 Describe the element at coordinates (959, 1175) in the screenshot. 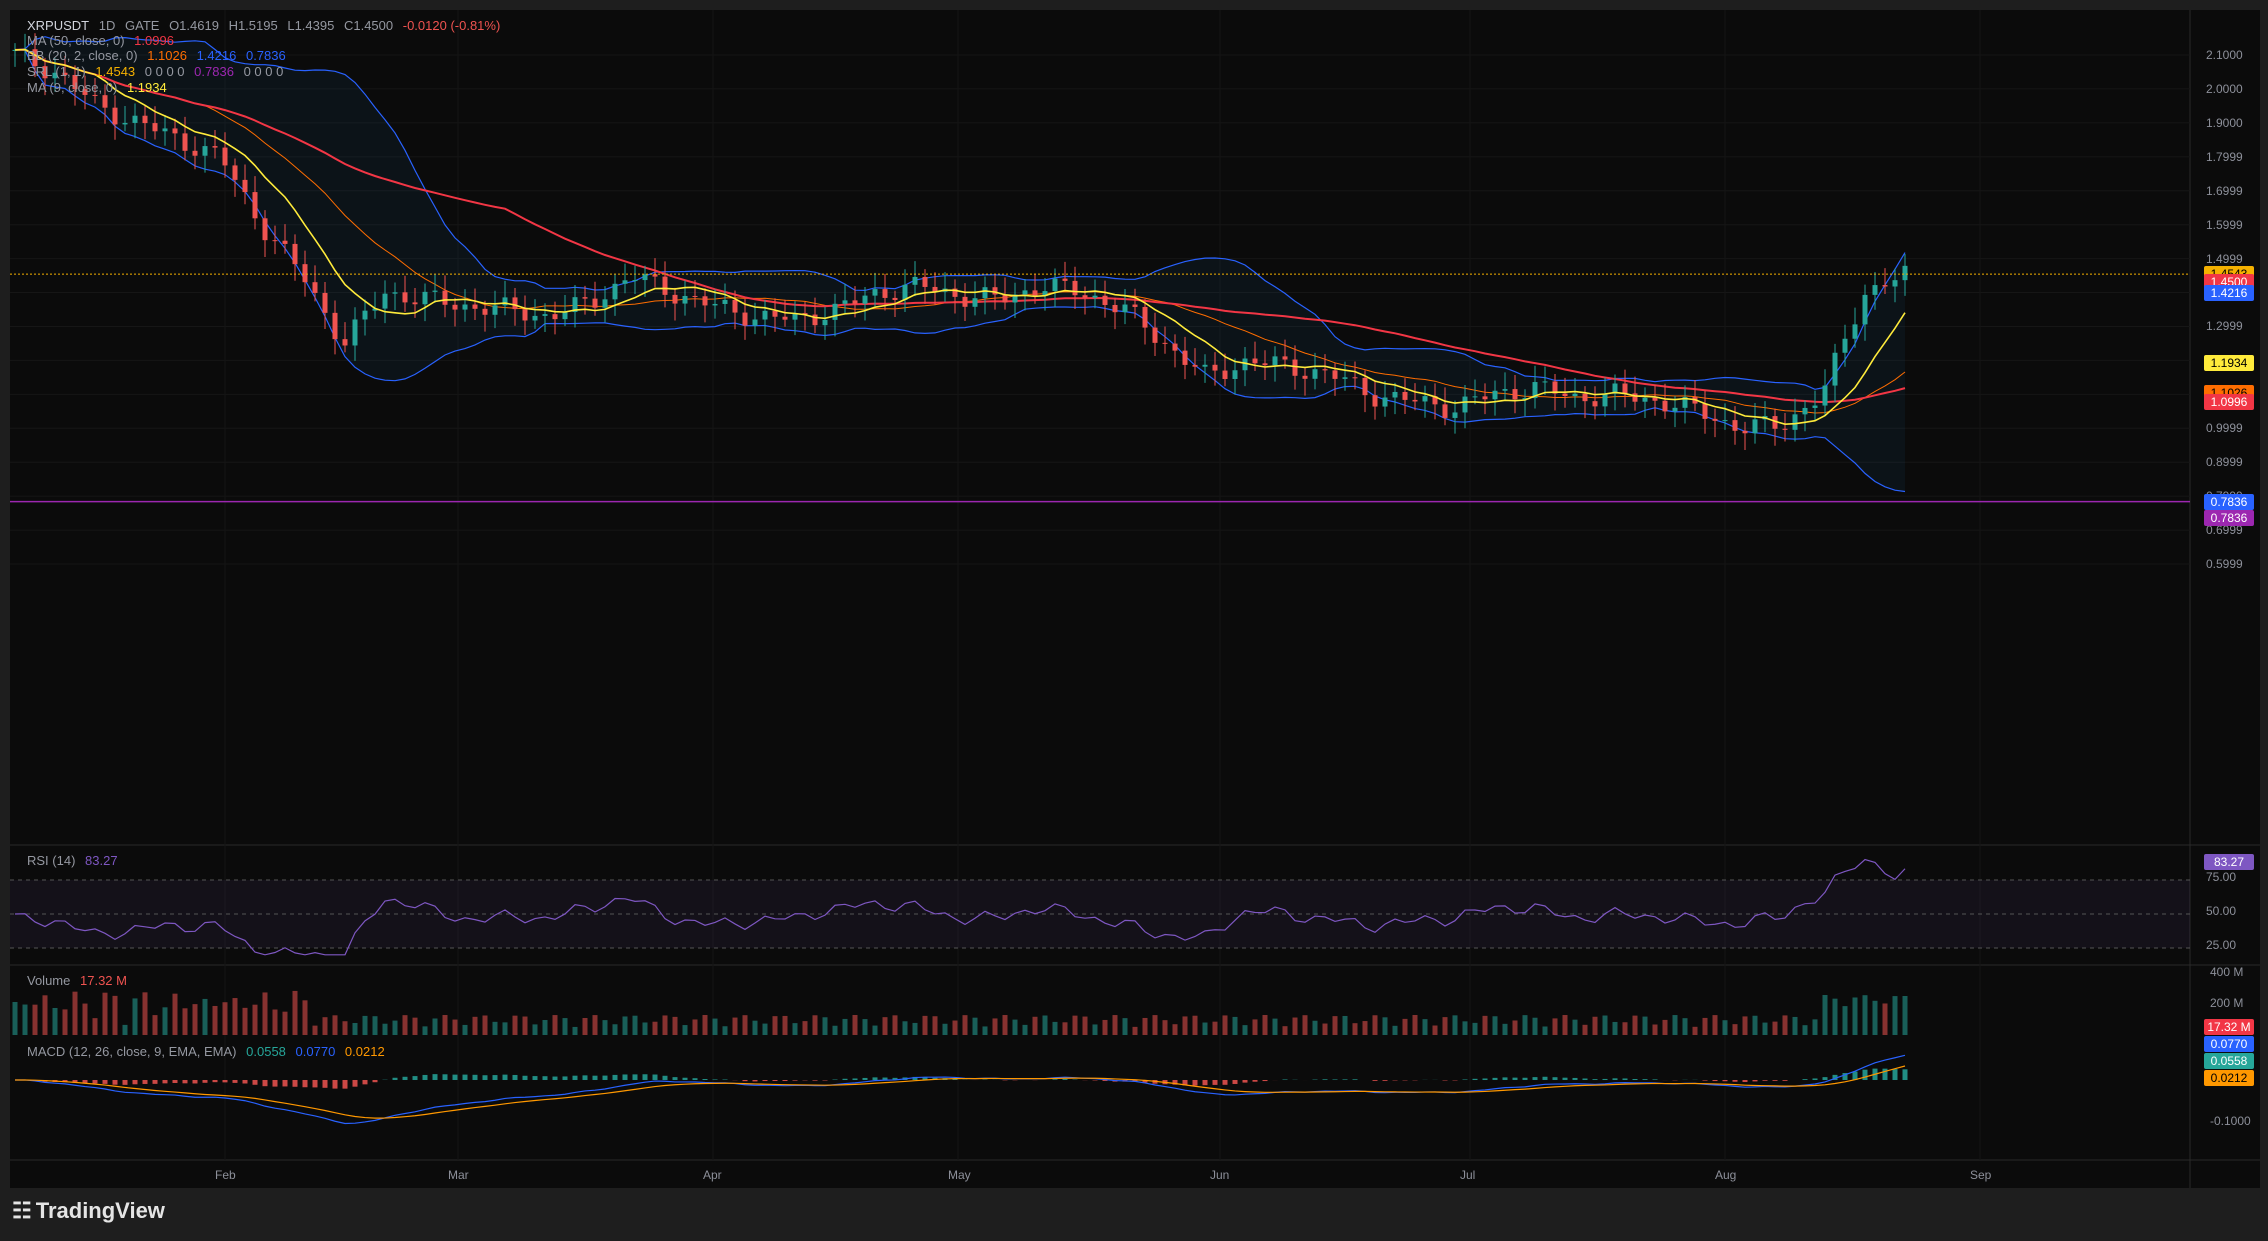

I see `time-axis-label: May` at that location.